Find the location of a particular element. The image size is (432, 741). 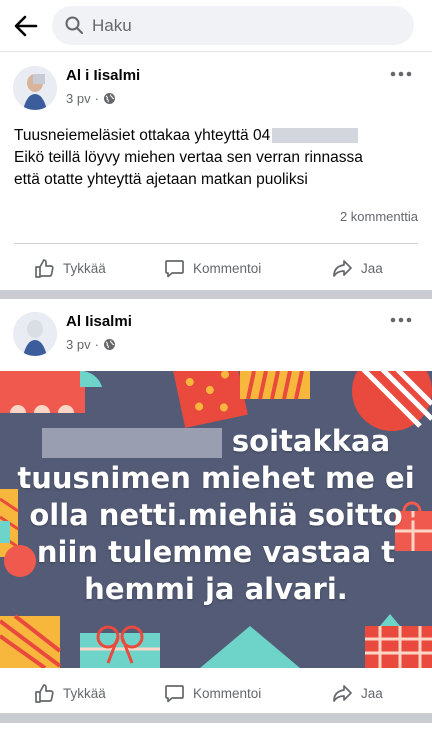

image-text-line: olla netti.miehiä soitto is located at coordinates (216, 515).